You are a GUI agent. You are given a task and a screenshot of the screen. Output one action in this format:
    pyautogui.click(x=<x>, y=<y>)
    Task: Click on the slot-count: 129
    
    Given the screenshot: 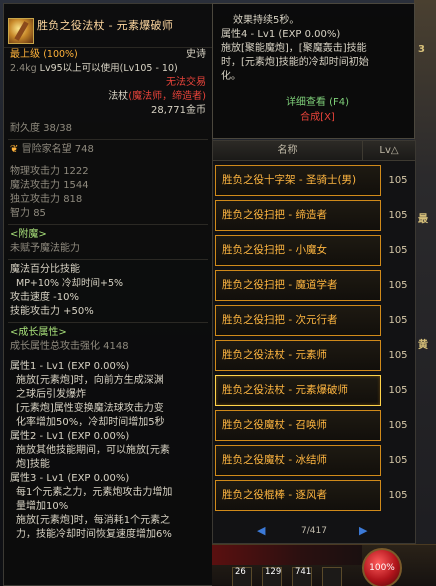 What is the action you would take?
    pyautogui.click(x=273, y=572)
    